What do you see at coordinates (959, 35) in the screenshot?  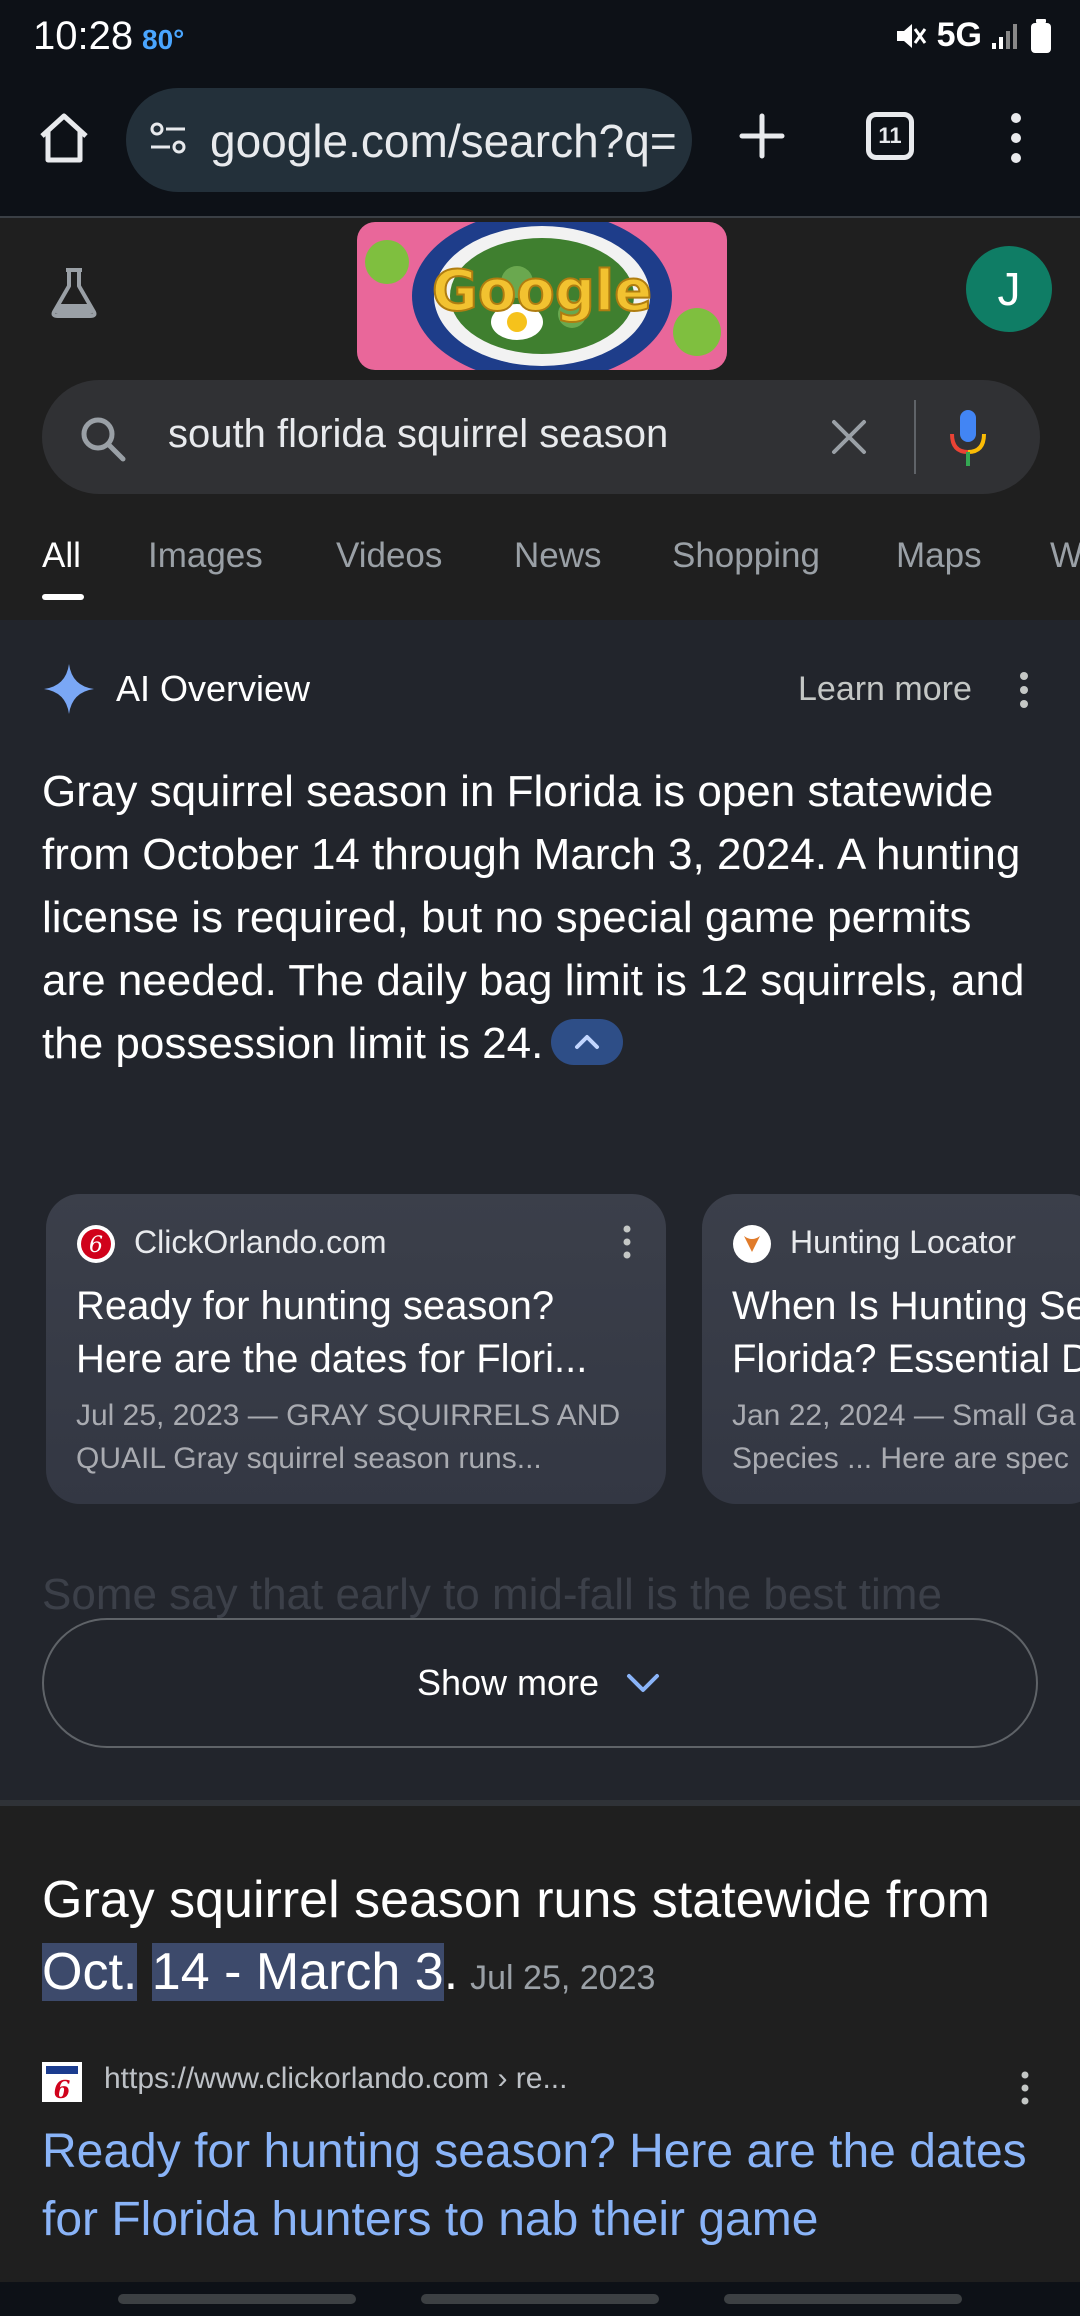 I see `network-label: 5G` at bounding box center [959, 35].